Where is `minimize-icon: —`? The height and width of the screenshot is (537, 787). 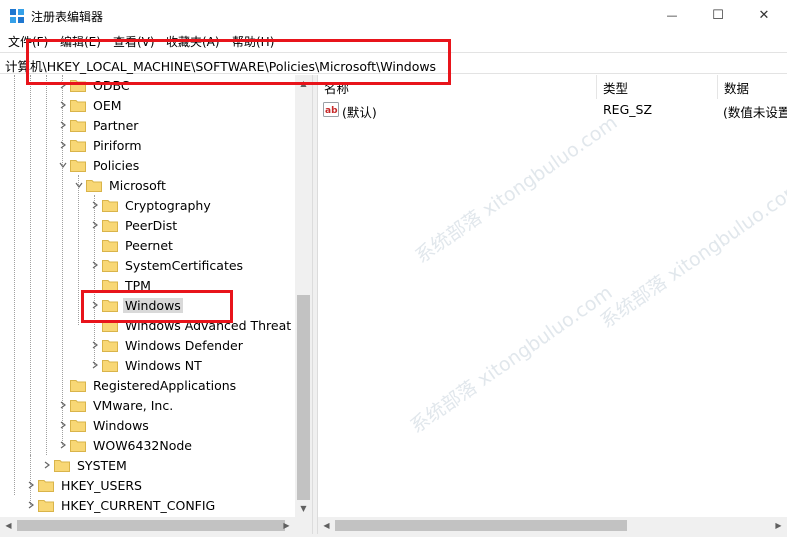 minimize-icon: — is located at coordinates (672, 15).